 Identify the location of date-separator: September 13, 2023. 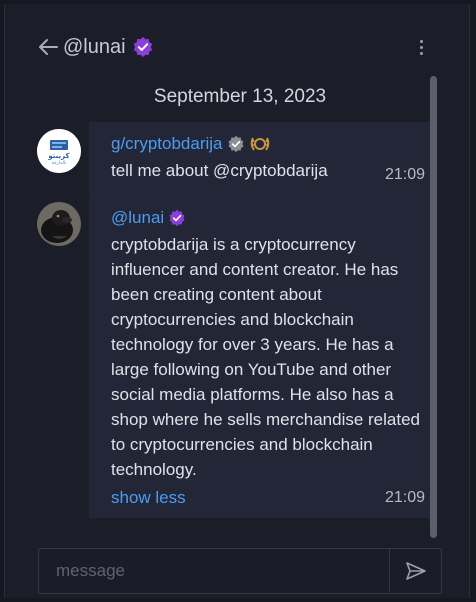
(240, 96).